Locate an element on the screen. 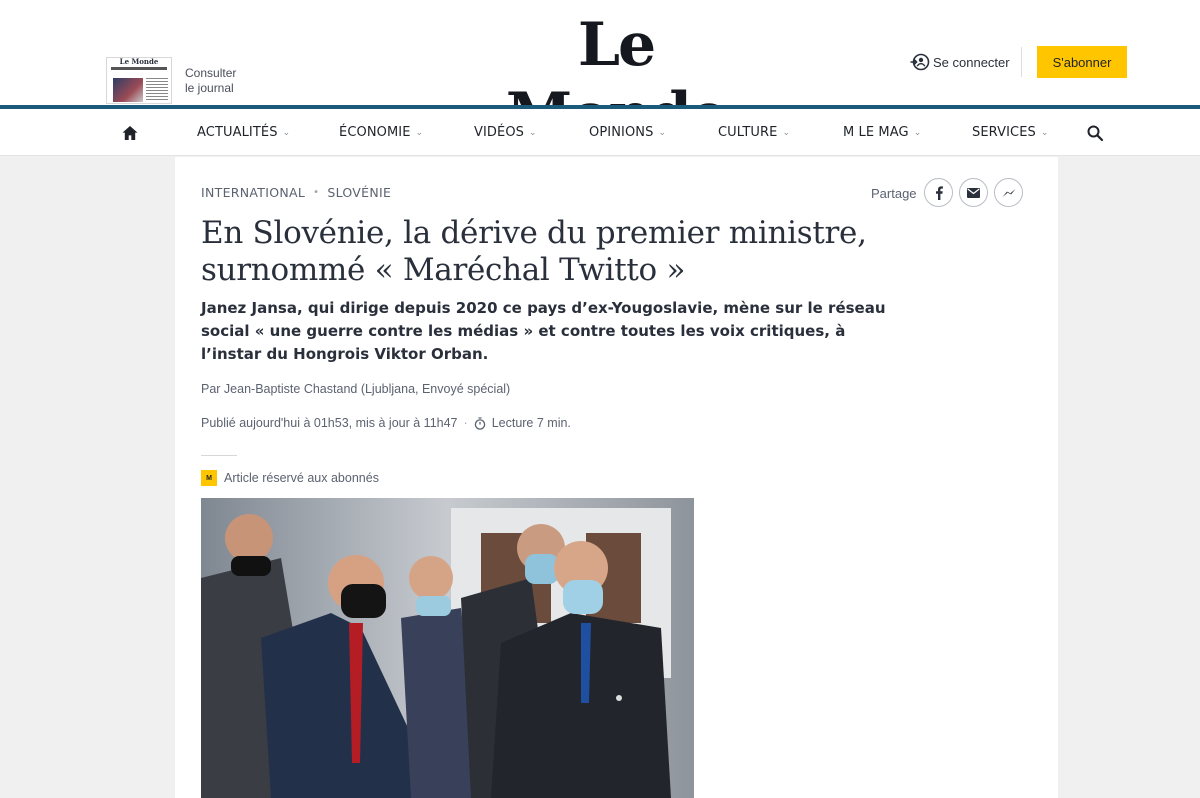 The image size is (1200, 798). nav-item-label: SERVICES is located at coordinates (1004, 132).